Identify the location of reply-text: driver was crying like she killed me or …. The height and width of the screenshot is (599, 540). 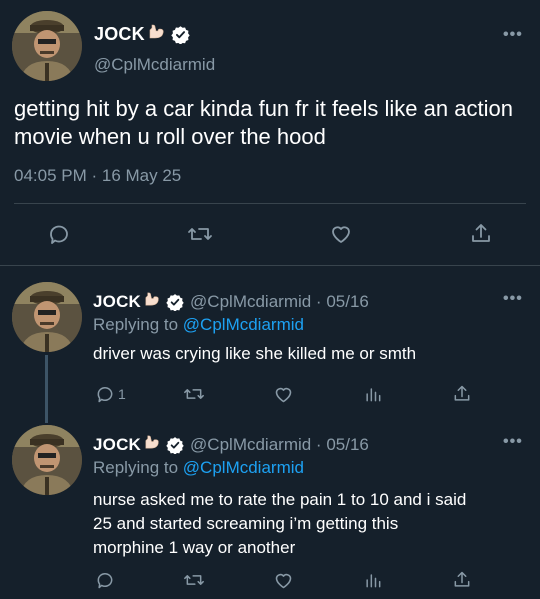
(255, 353).